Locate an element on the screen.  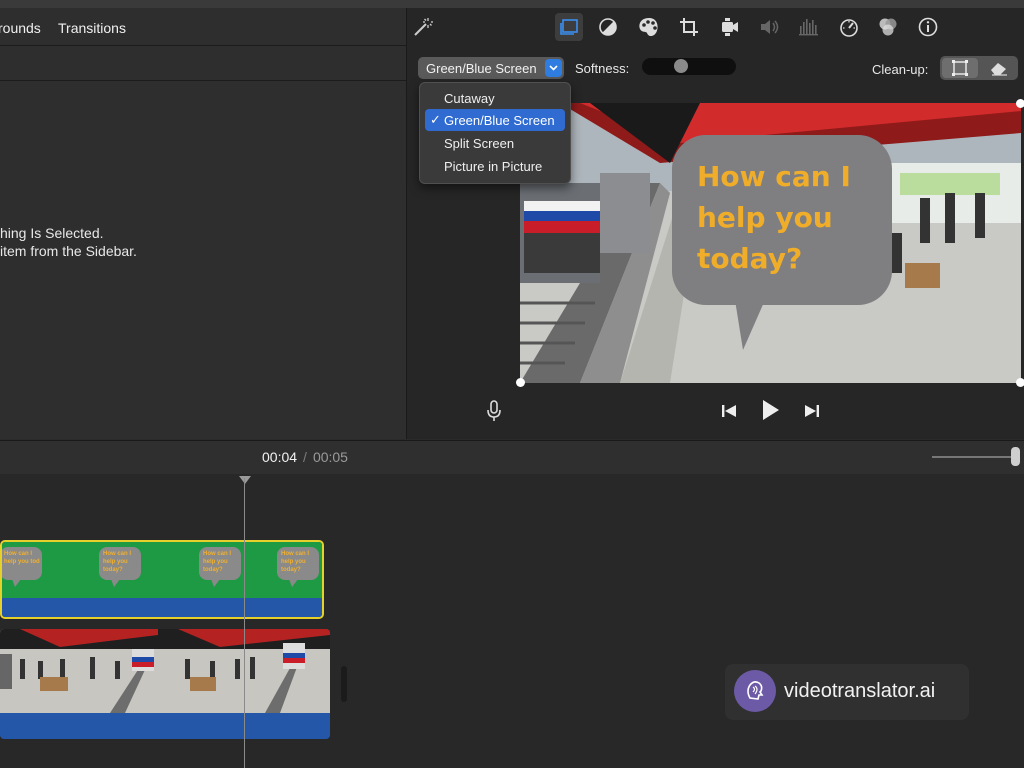
green-screen-clip-video is located at coordinates (162, 570).